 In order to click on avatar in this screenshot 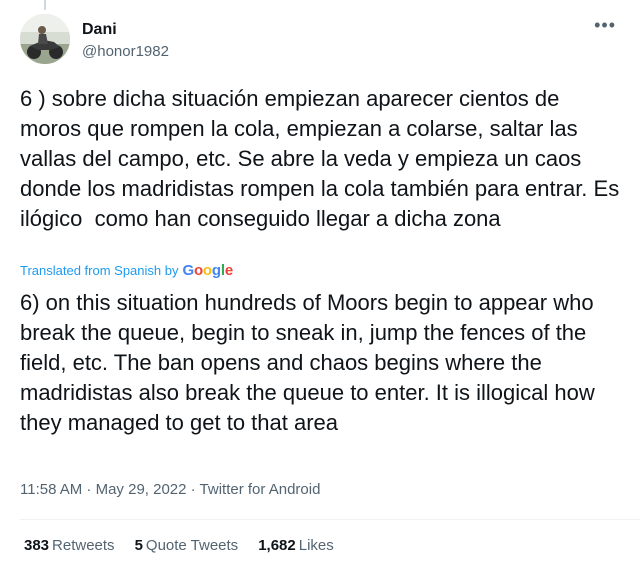, I will do `click(45, 39)`.